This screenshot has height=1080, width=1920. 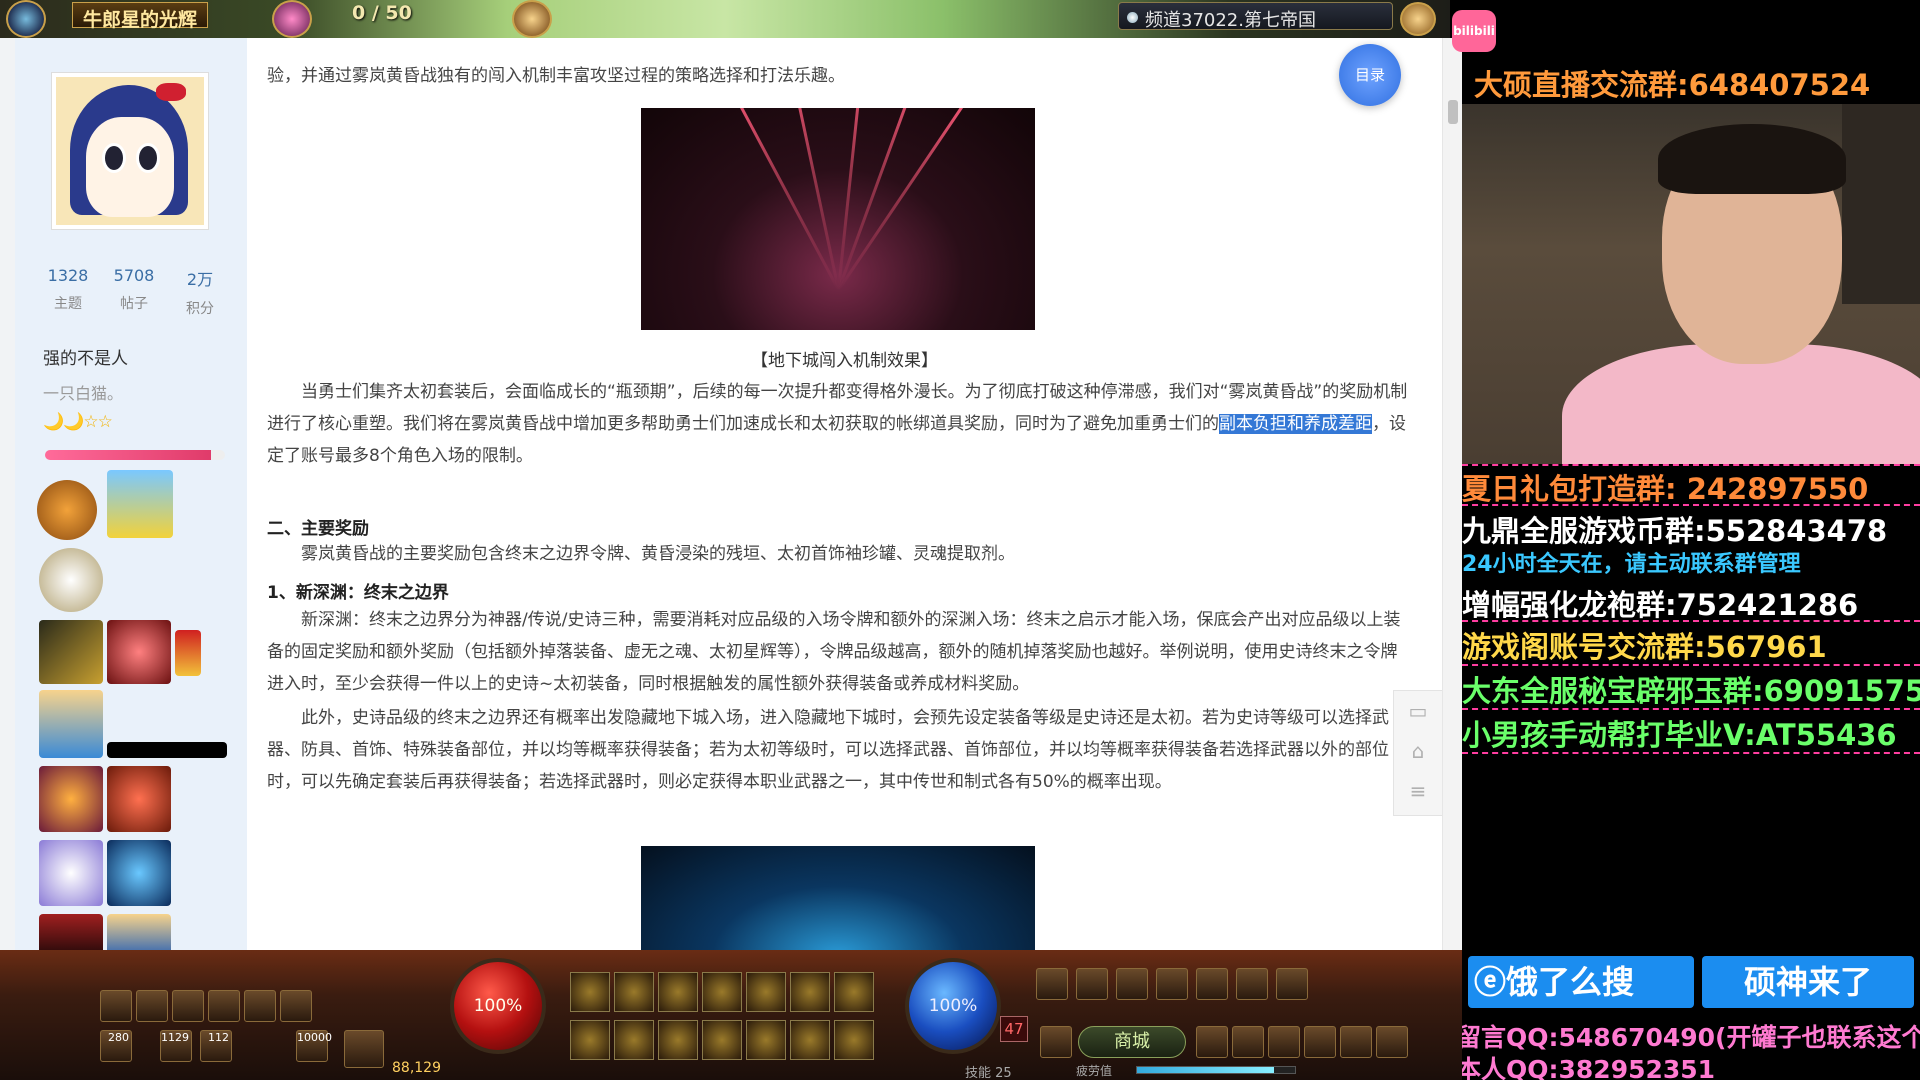 I want to click on stat-number: 1328, so click(x=68, y=275).